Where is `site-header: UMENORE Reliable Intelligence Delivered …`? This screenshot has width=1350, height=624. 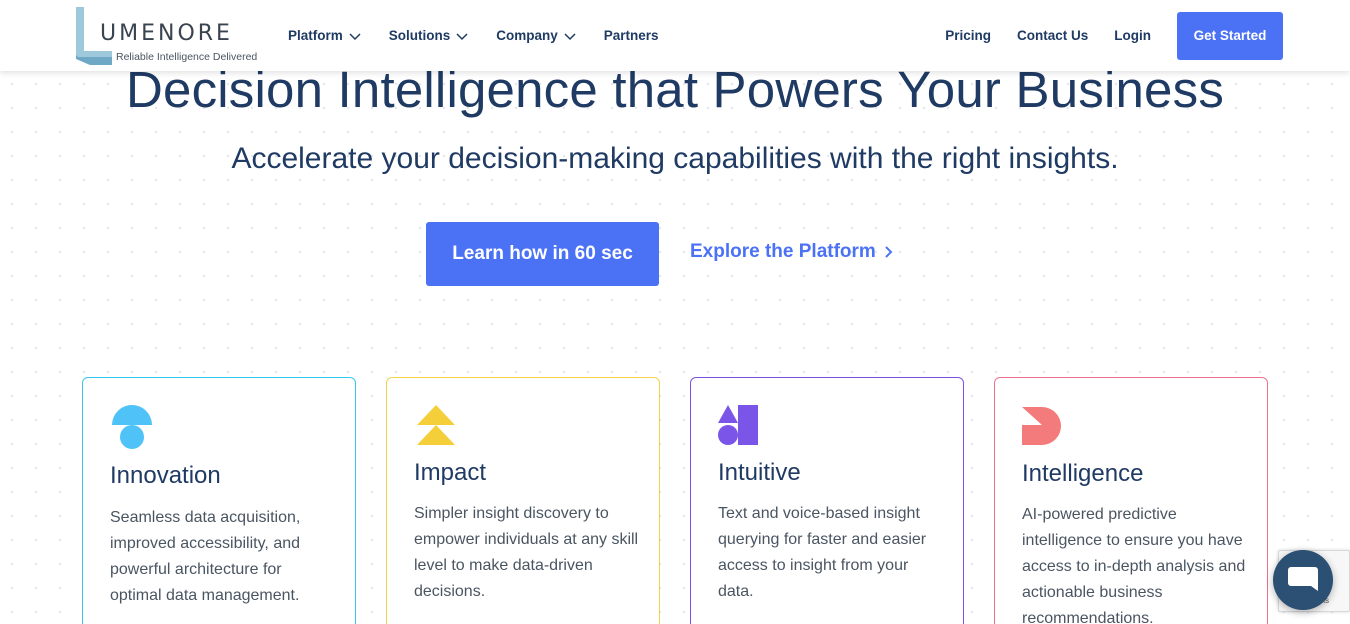 site-header: UMENORE Reliable Intelligence Delivered … is located at coordinates (675, 35).